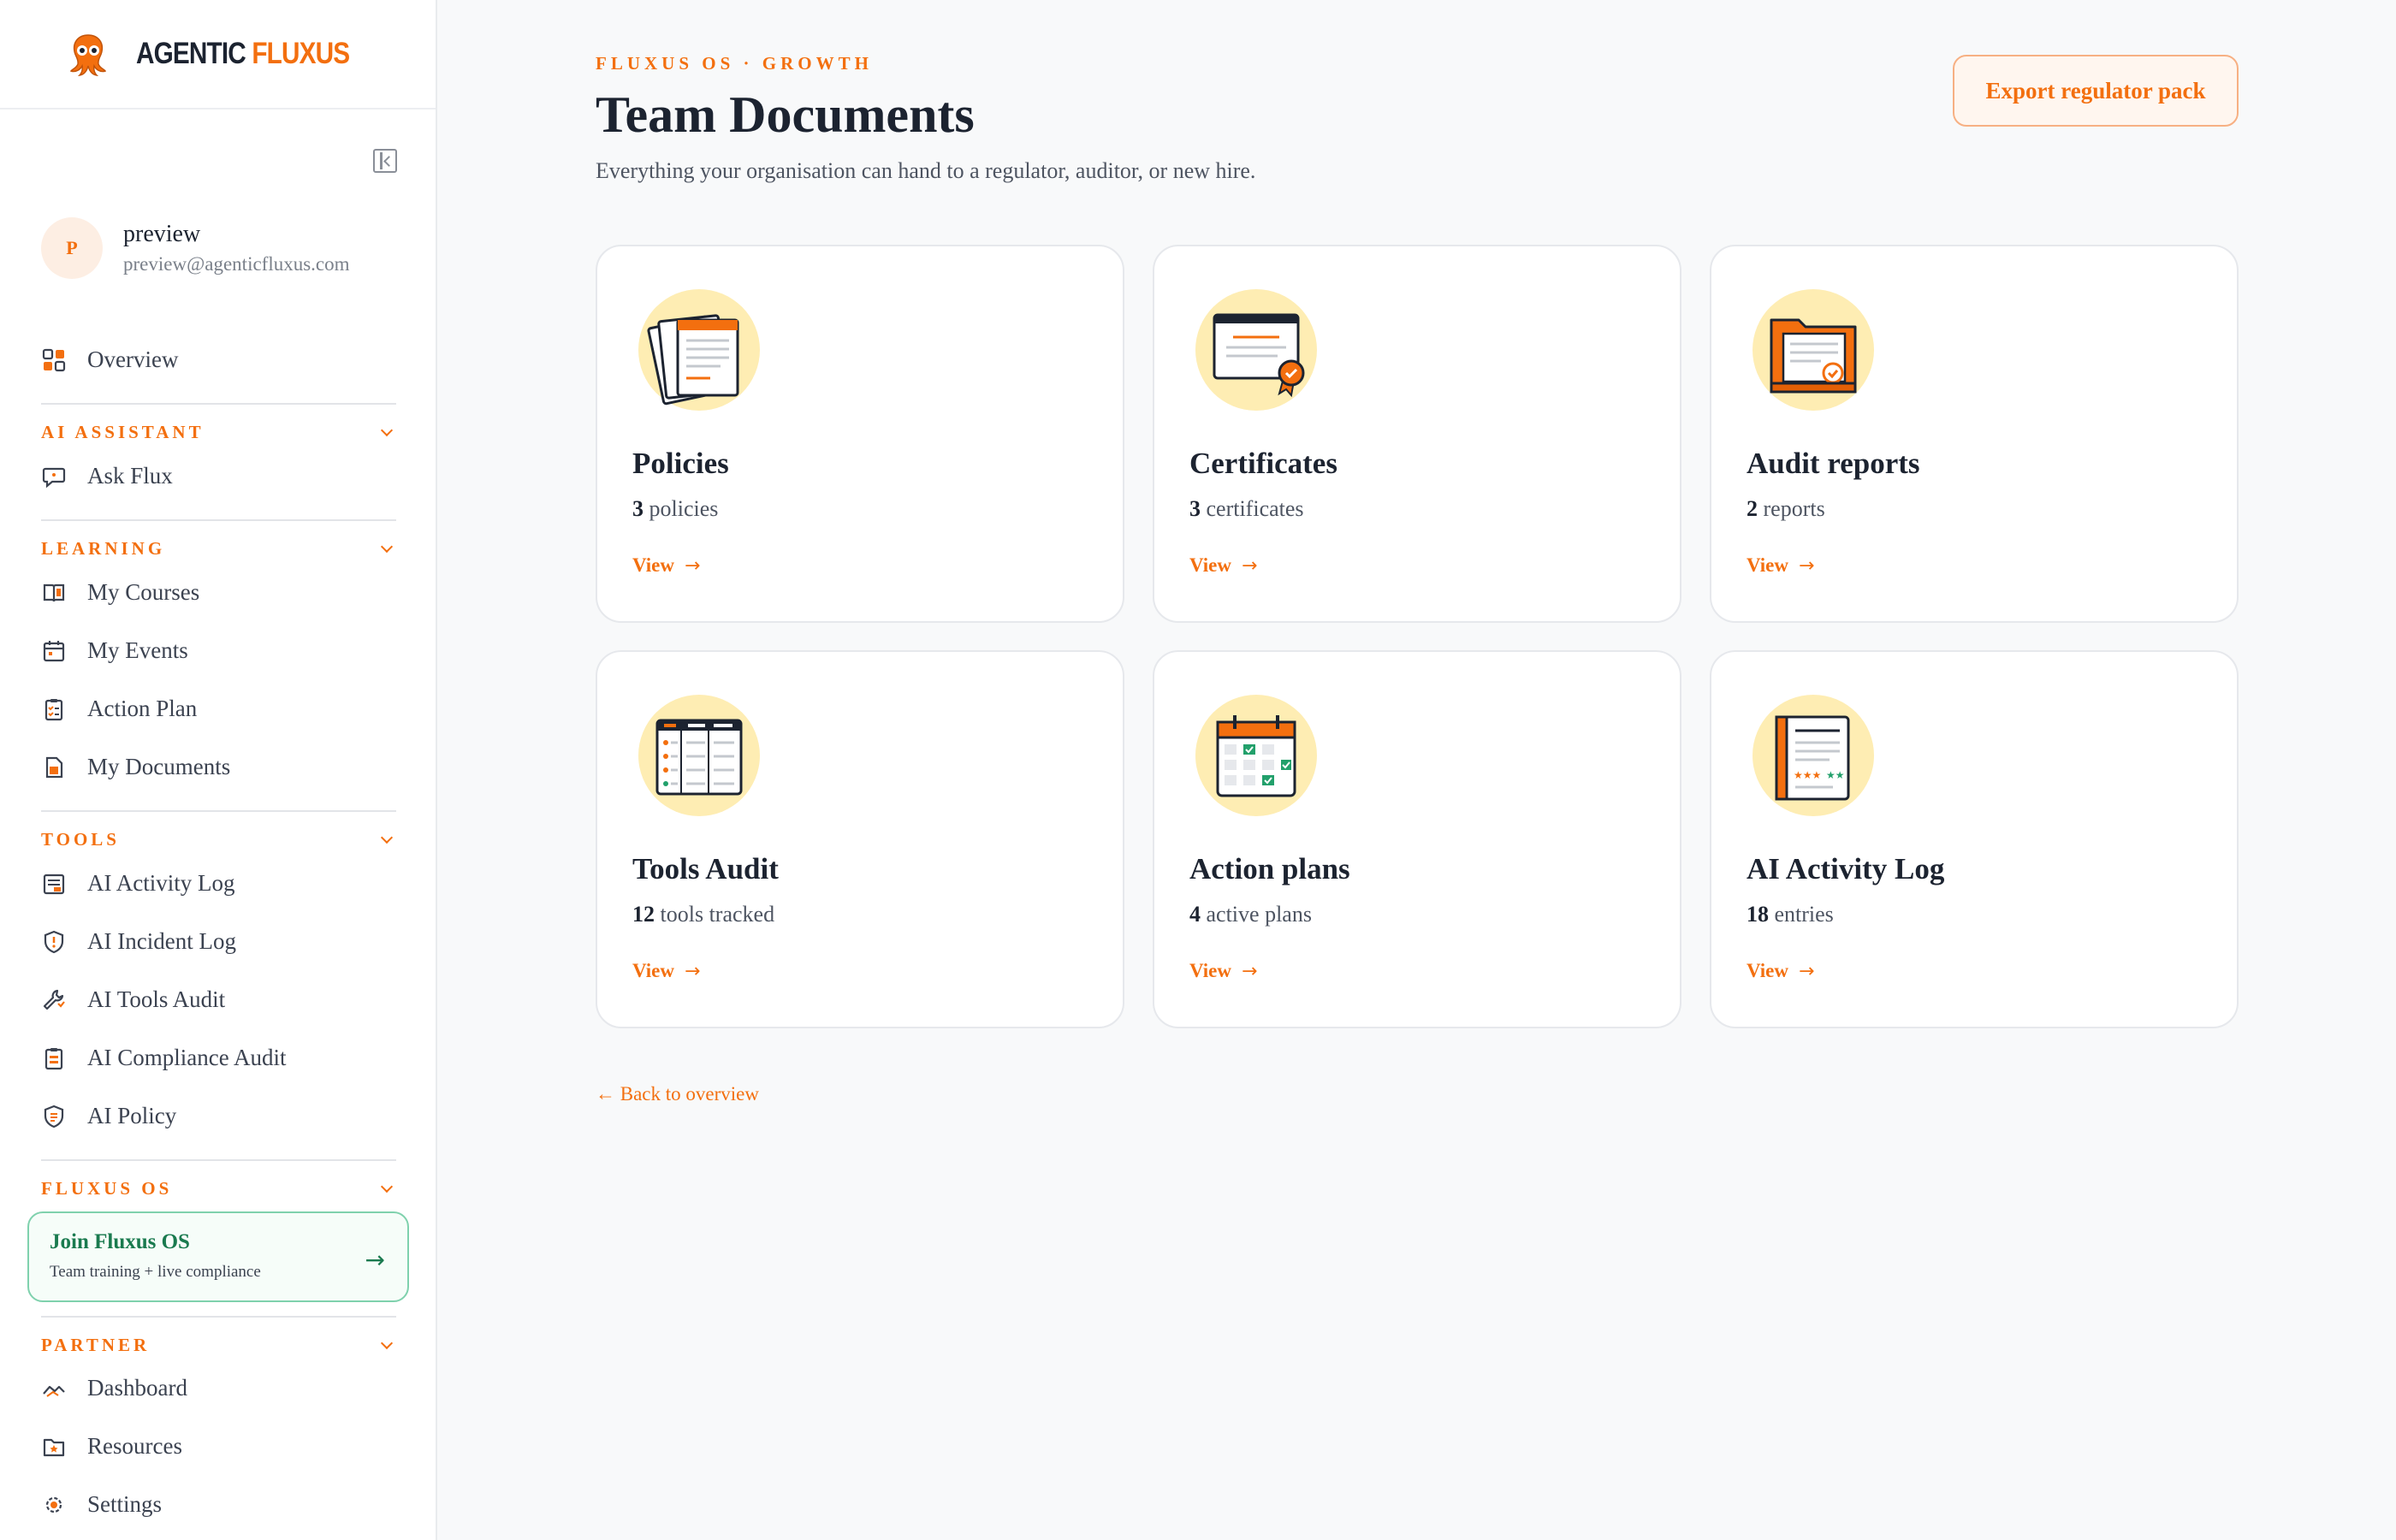 The width and height of the screenshot is (2396, 1540). Describe the element at coordinates (107, 1188) in the screenshot. I see `section-label: FLUXUS OS` at that location.